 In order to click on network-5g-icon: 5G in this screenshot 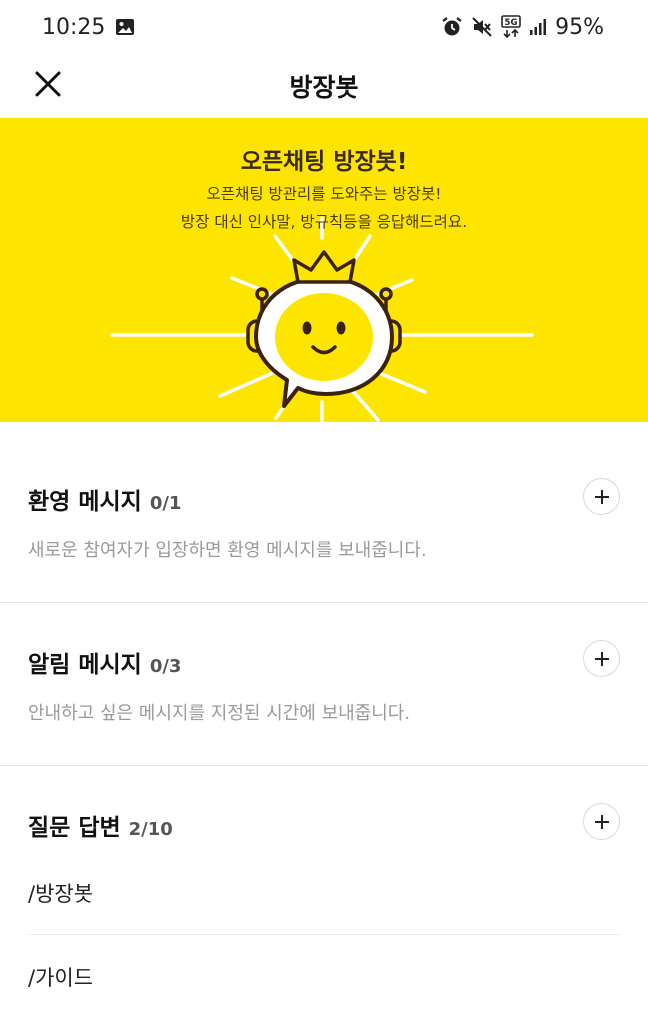, I will do `click(511, 27)`.